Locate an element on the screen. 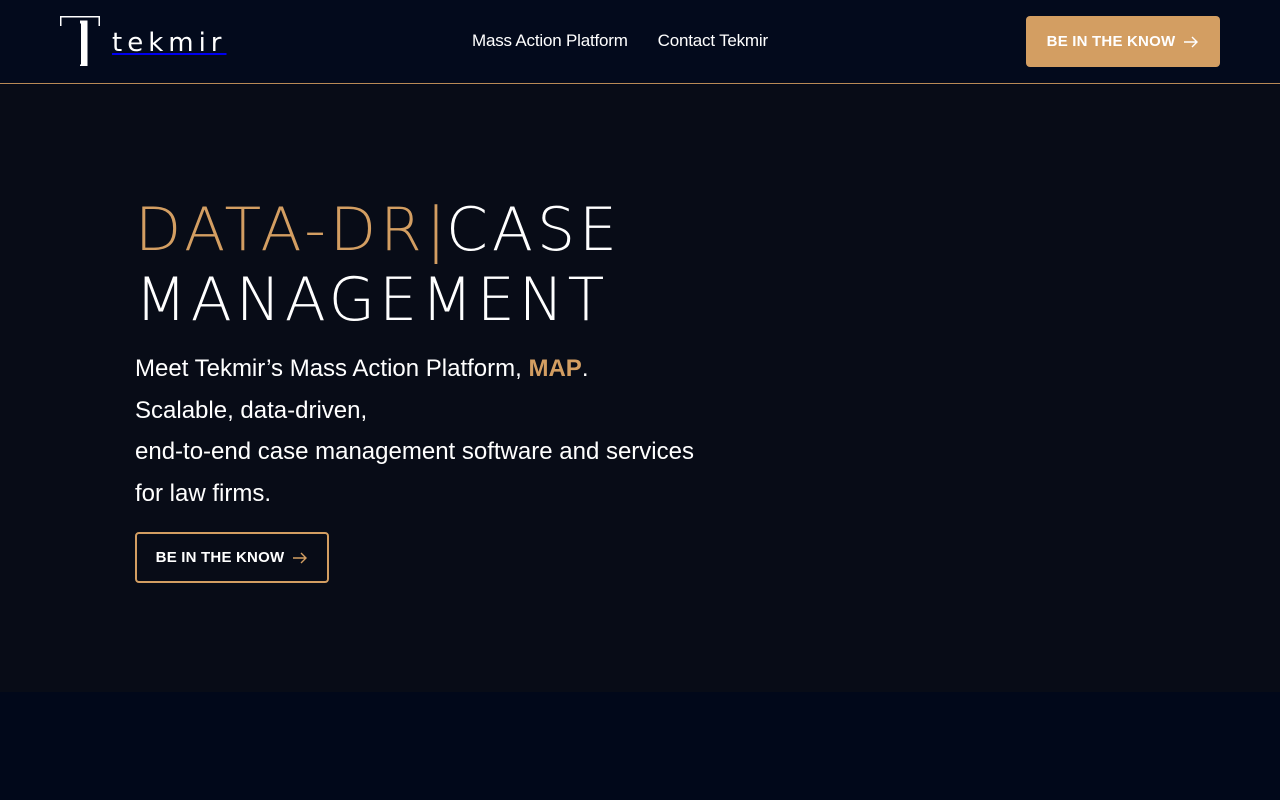  map-highlight: MAP is located at coordinates (555, 368).